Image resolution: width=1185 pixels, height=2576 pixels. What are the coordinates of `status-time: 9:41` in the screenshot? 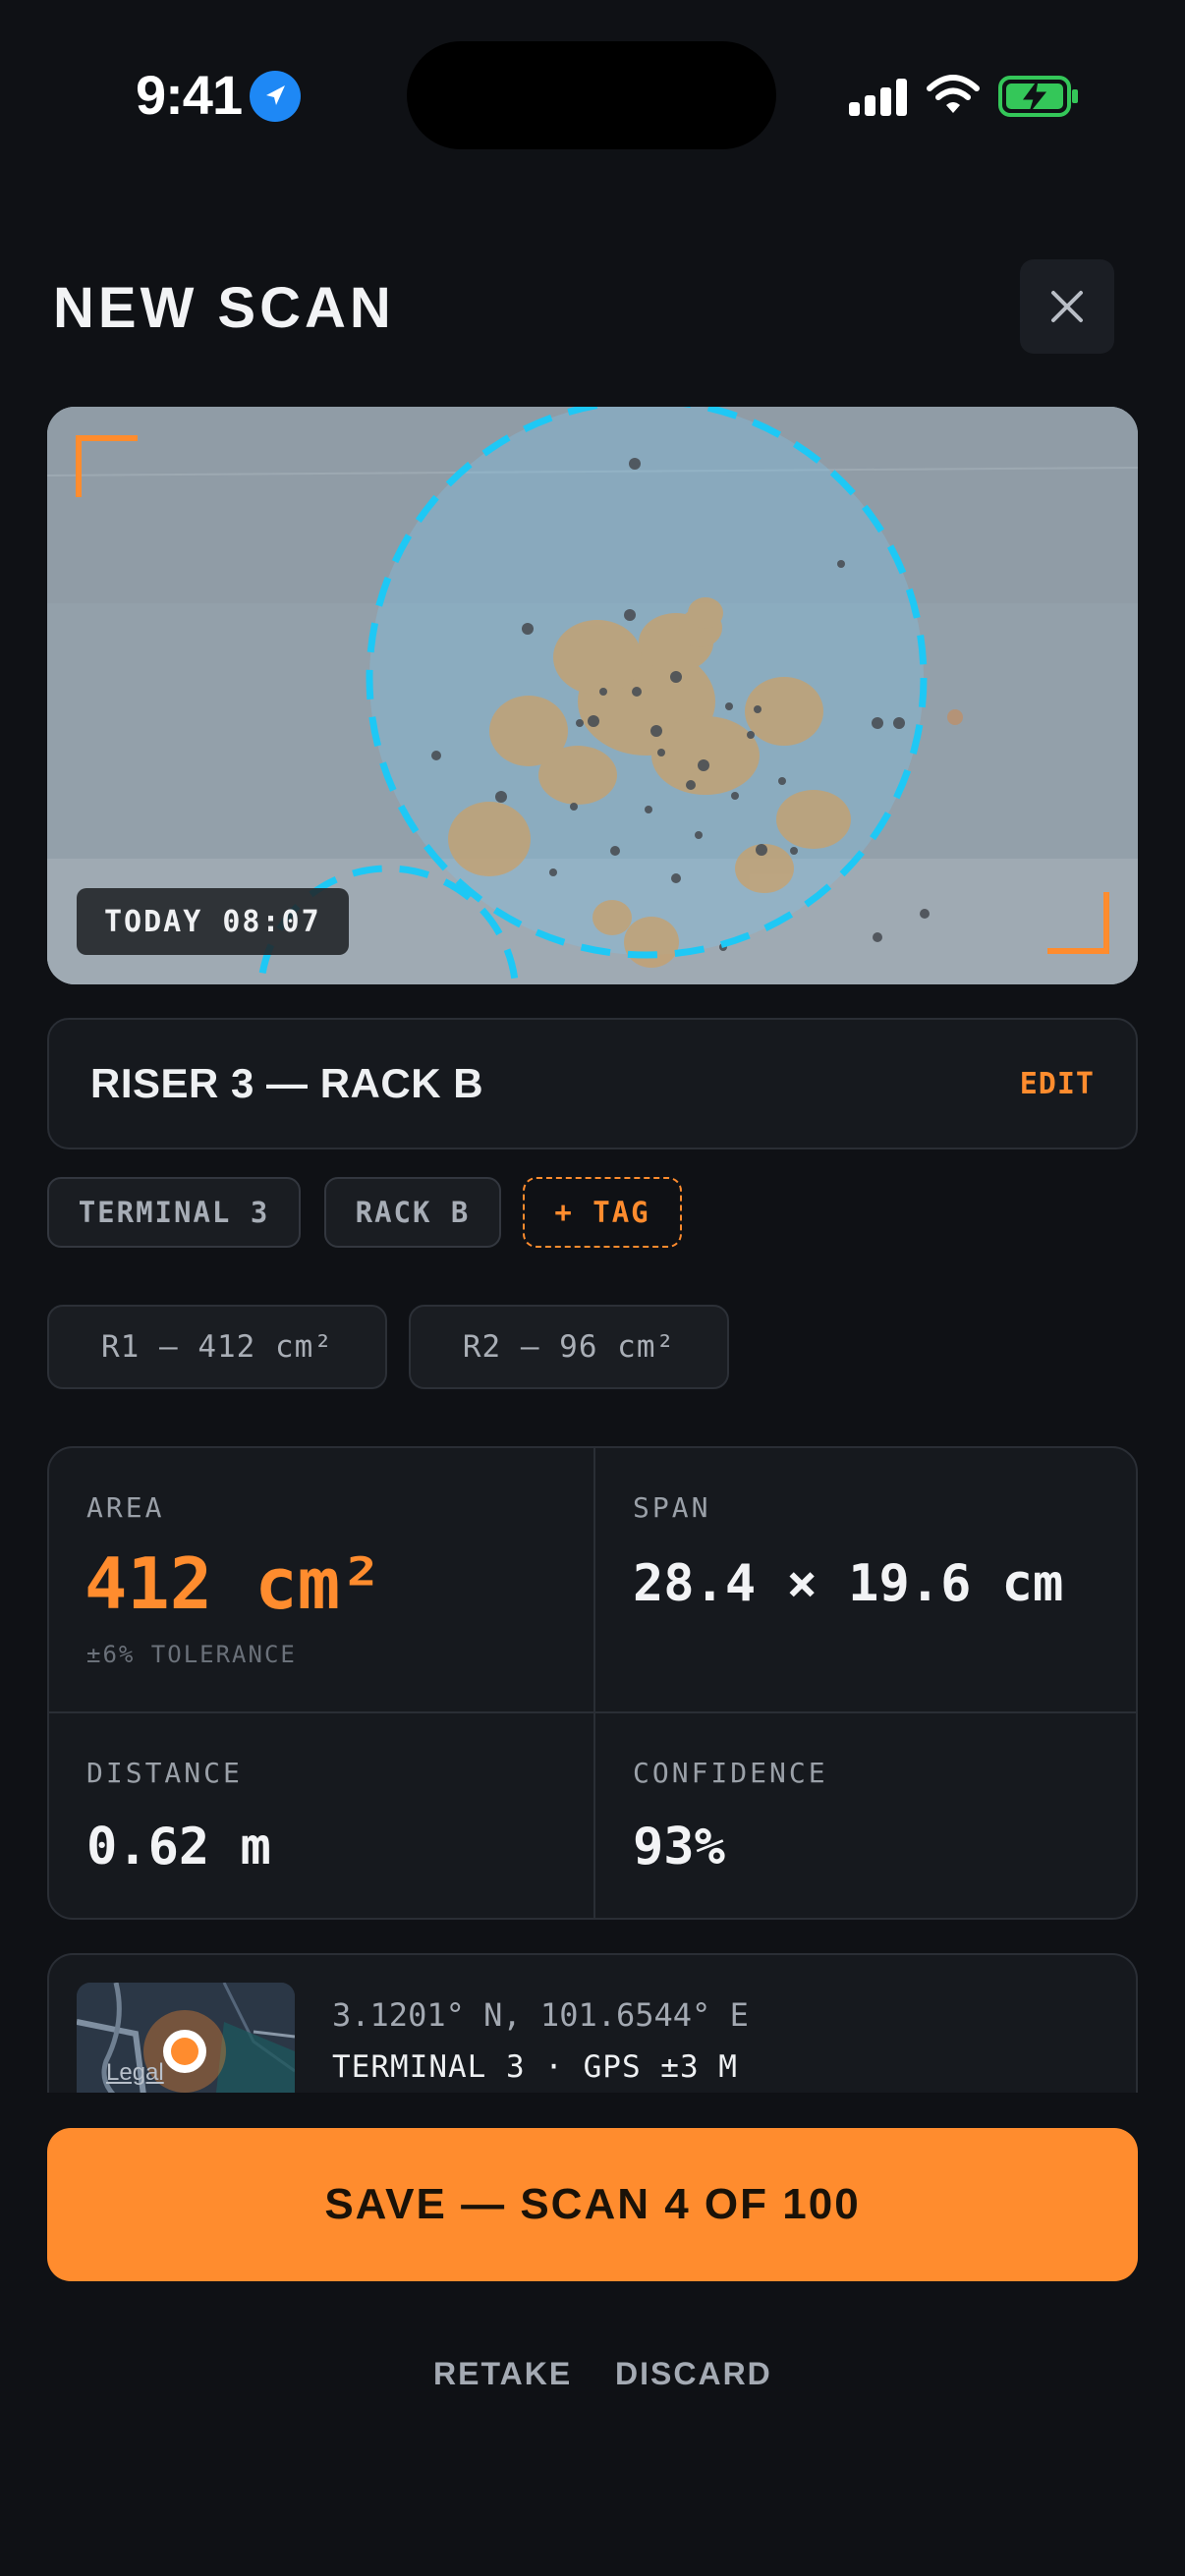 It's located at (190, 95).